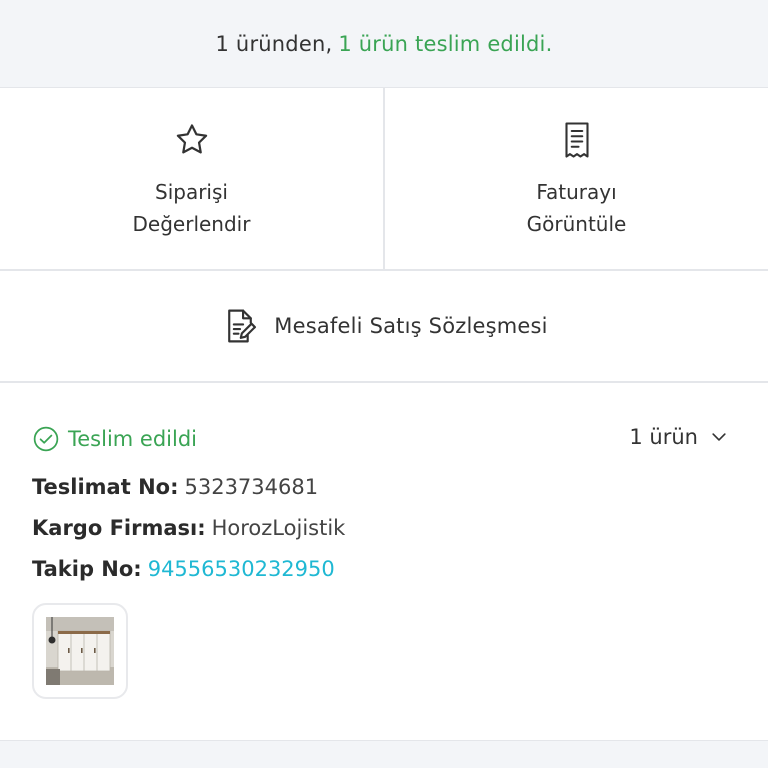 The width and height of the screenshot is (768, 768). Describe the element at coordinates (384, 754) in the screenshot. I see `bottom-divider-strip` at that location.